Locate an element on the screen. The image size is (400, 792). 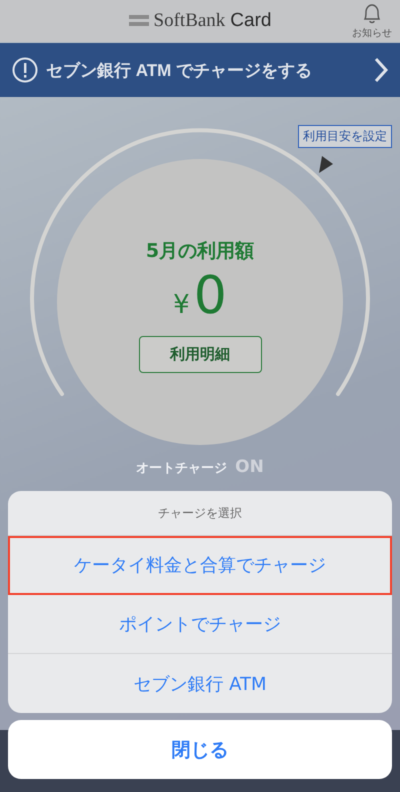
usage-amount: 0 is located at coordinates (210, 296).